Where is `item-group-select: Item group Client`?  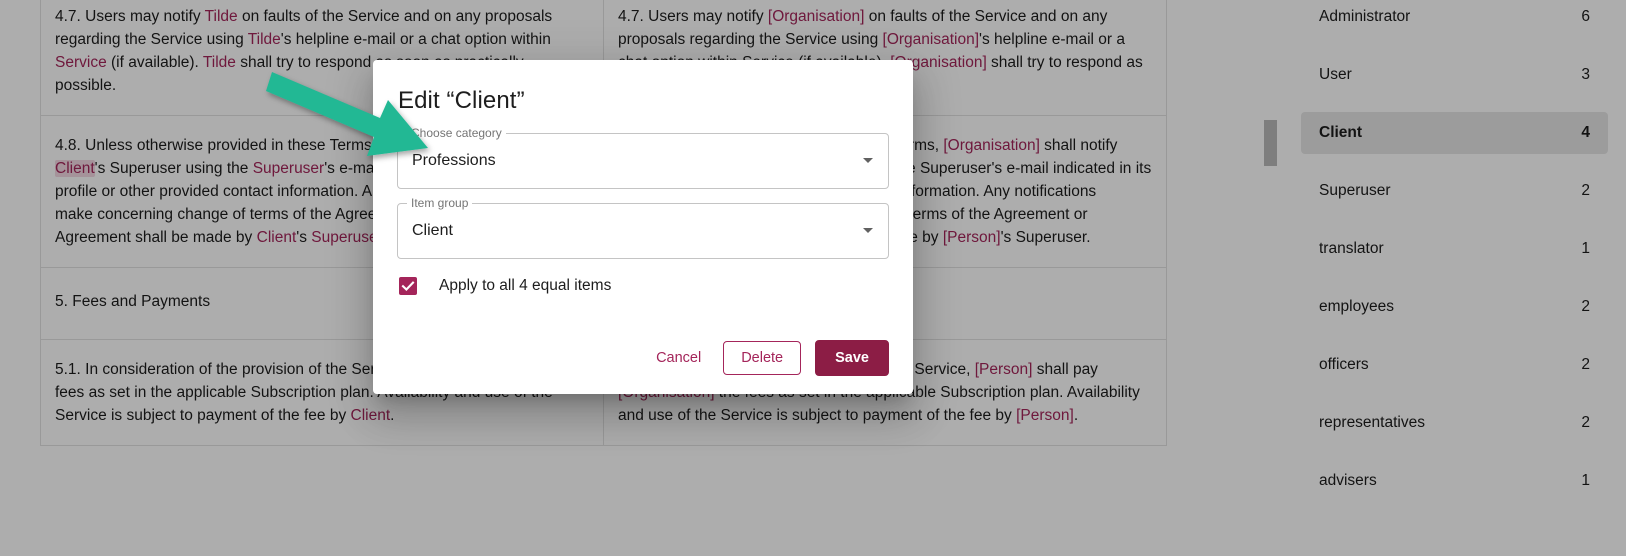
item-group-select: Item group Client is located at coordinates (643, 227).